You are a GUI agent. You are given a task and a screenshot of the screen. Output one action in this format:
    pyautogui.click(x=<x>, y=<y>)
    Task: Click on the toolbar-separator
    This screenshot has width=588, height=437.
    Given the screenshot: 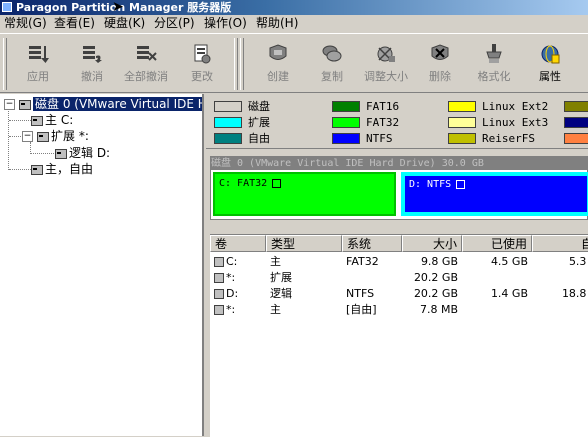 What is the action you would take?
    pyautogui.click(x=236, y=64)
    